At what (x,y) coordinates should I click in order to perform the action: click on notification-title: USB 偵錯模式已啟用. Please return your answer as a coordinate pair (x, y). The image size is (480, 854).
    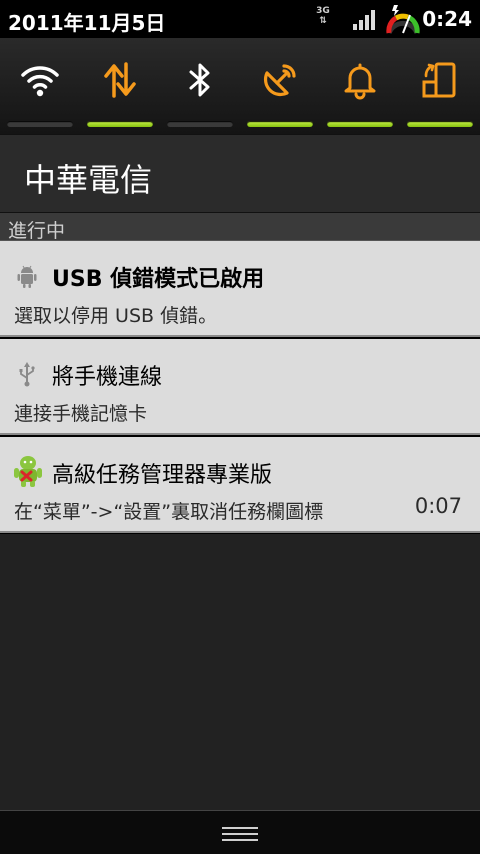
    Looking at the image, I should click on (158, 279).